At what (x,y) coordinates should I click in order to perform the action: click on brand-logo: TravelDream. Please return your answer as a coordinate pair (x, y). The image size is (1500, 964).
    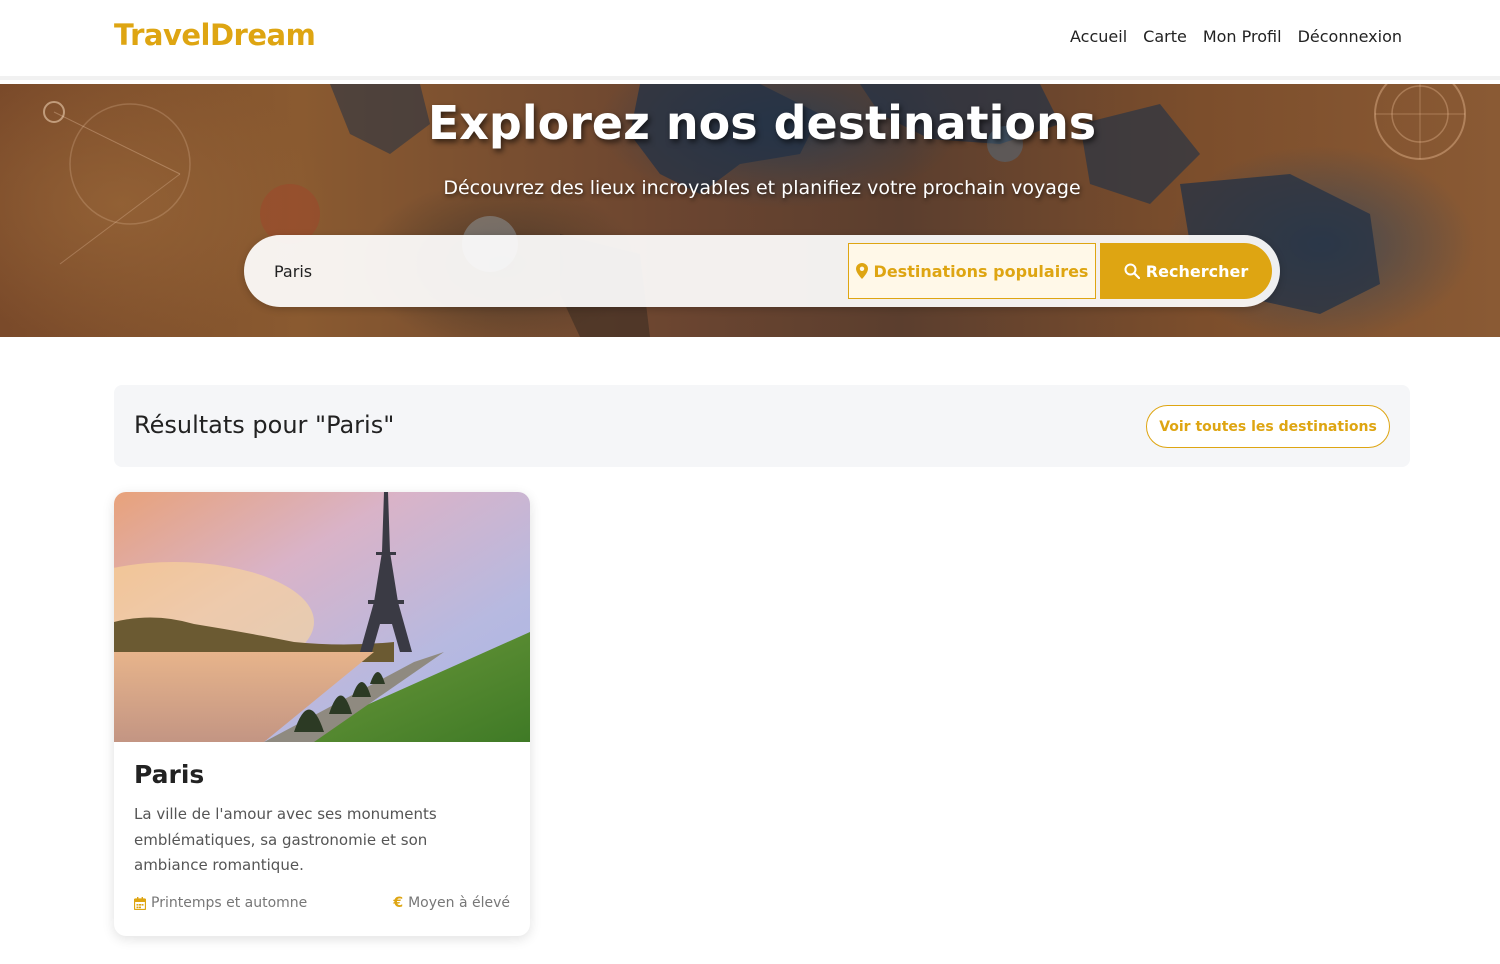
    Looking at the image, I should click on (215, 35).